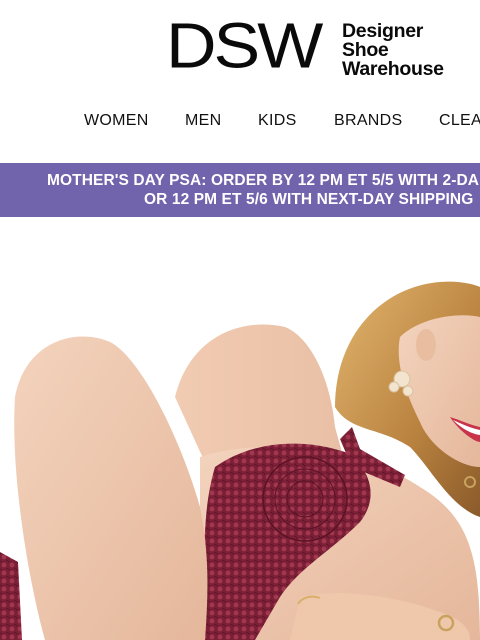  What do you see at coordinates (459, 121) in the screenshot?
I see `nav-item-clearance: CLEA` at bounding box center [459, 121].